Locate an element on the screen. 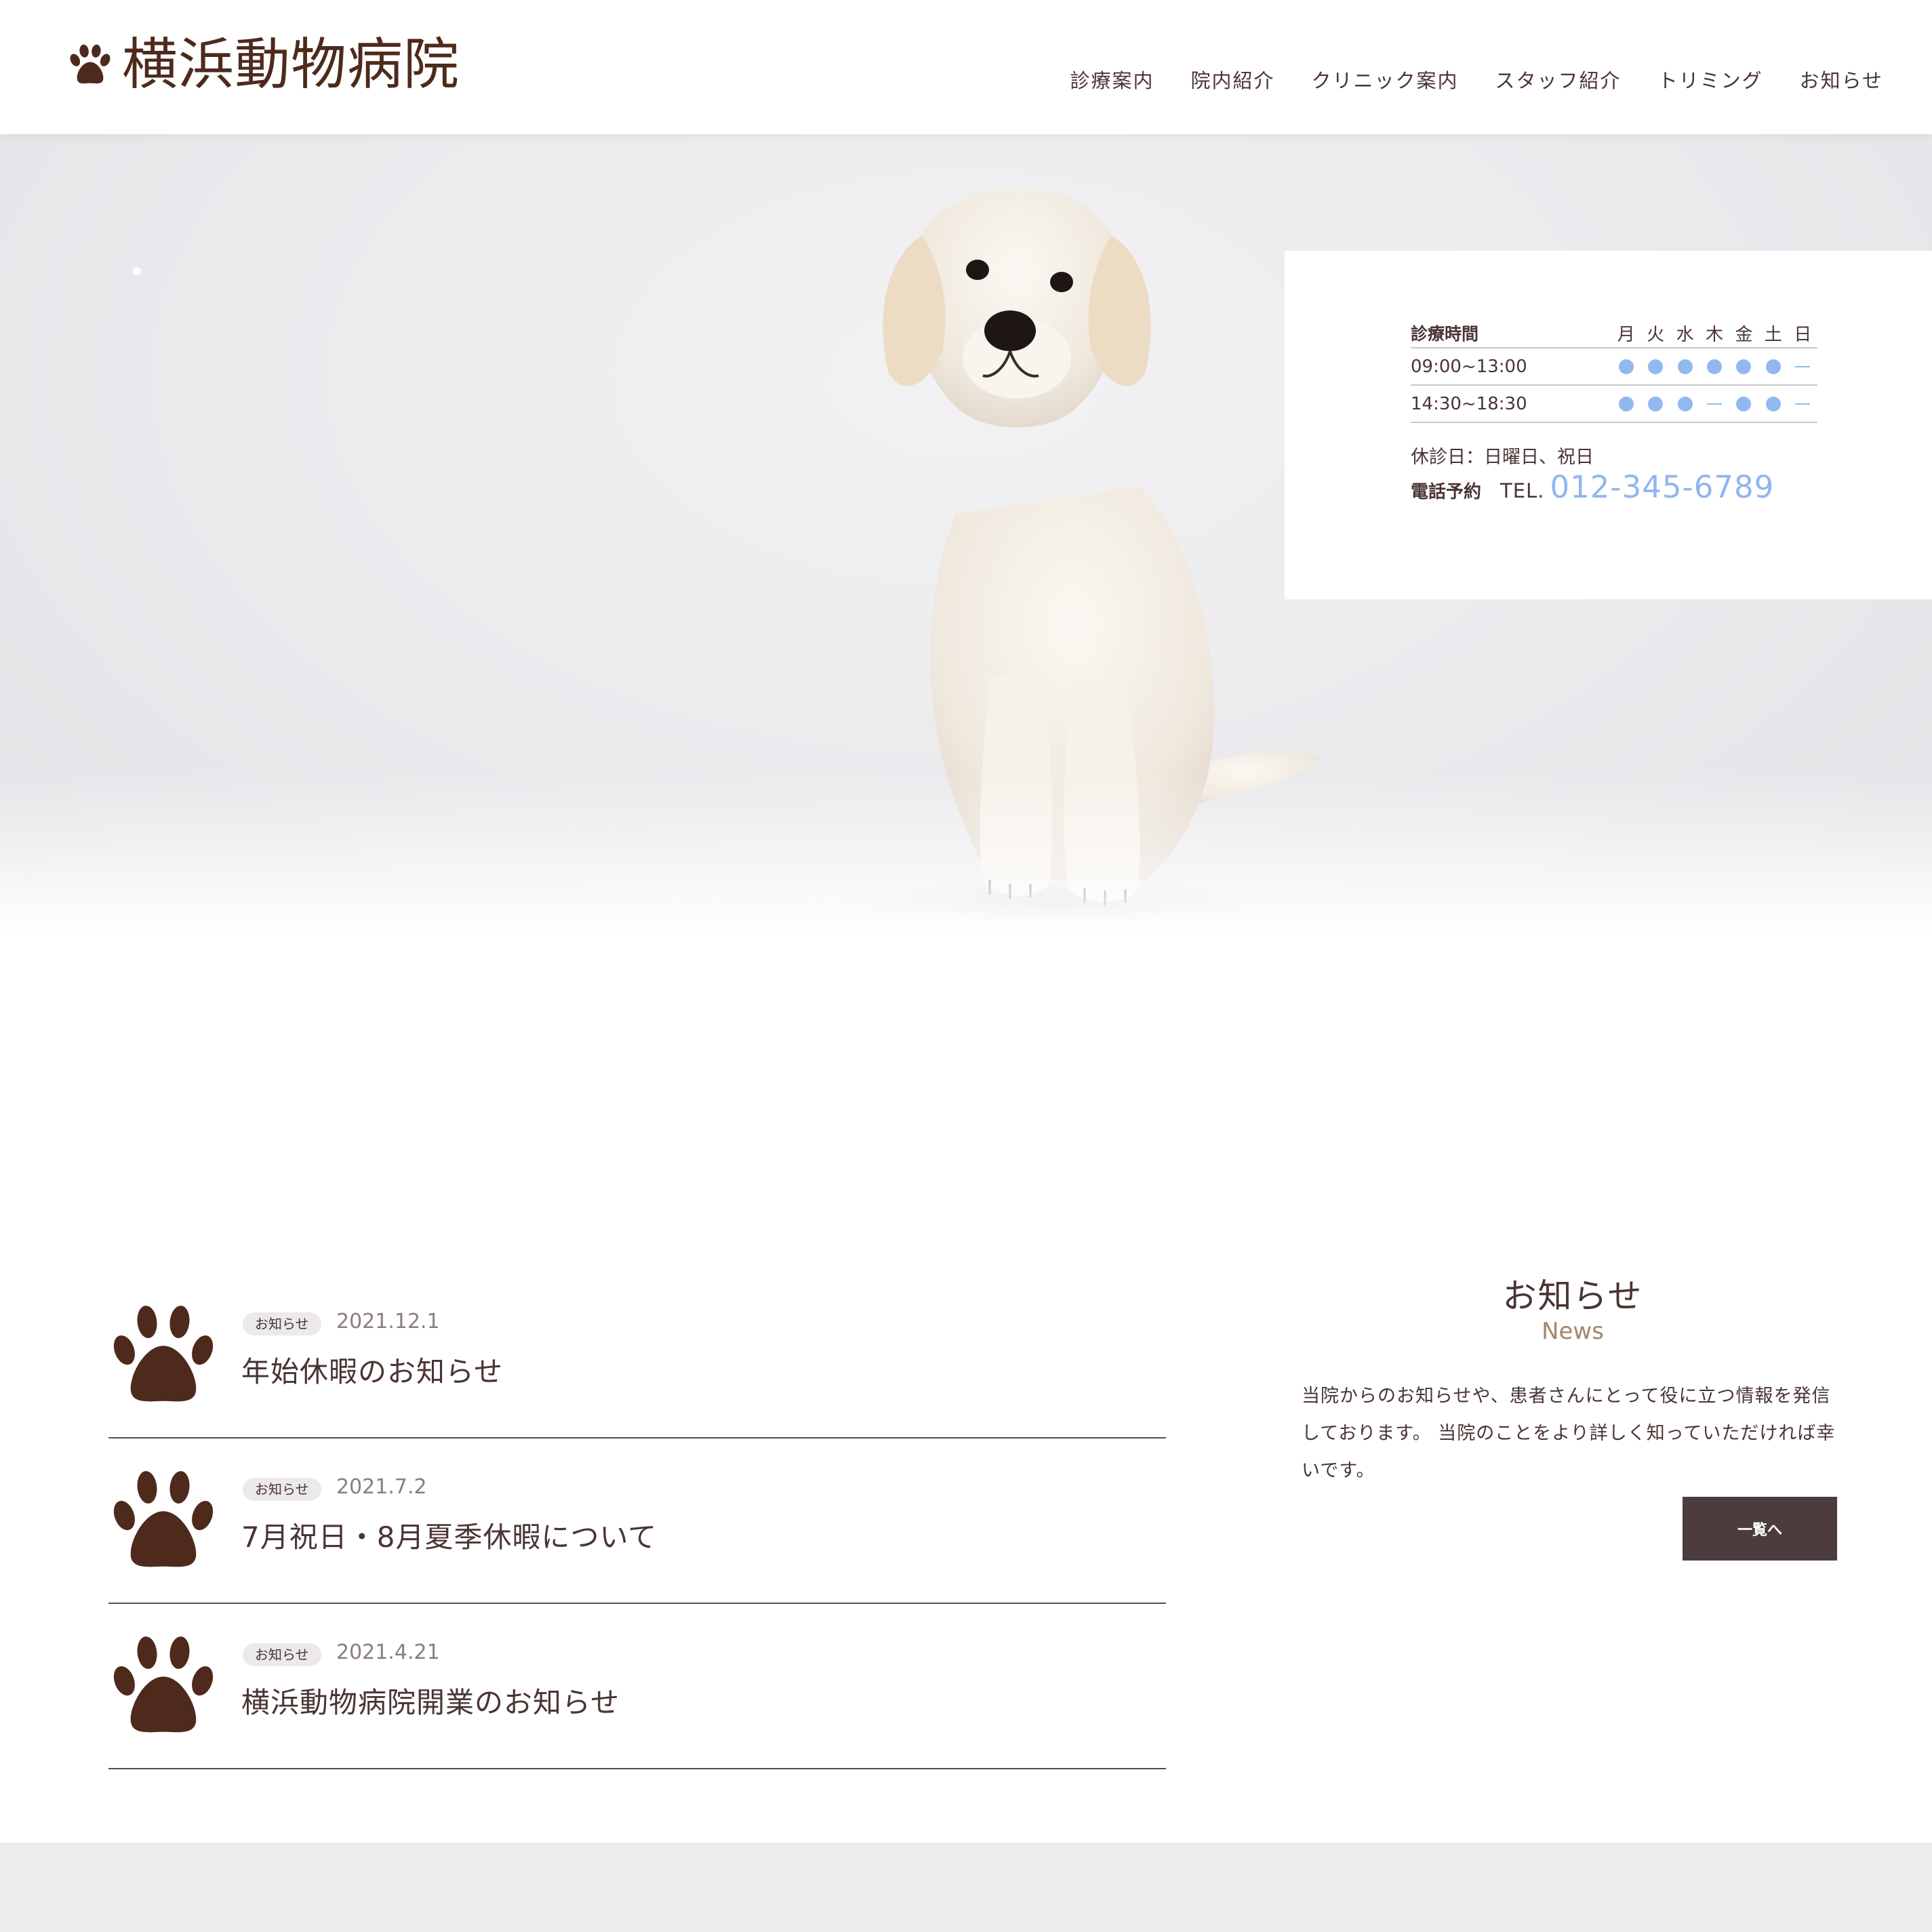  phone-reservation: 電話予約 TEL. 012-345-6789 is located at coordinates (1592, 487).